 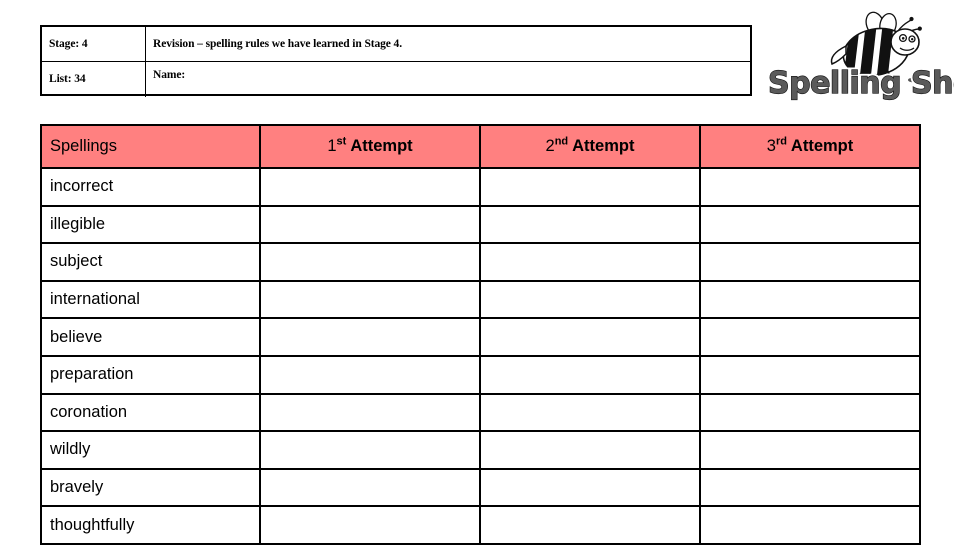 What do you see at coordinates (150, 487) in the screenshot?
I see `spelling-word-cell: bravely` at bounding box center [150, 487].